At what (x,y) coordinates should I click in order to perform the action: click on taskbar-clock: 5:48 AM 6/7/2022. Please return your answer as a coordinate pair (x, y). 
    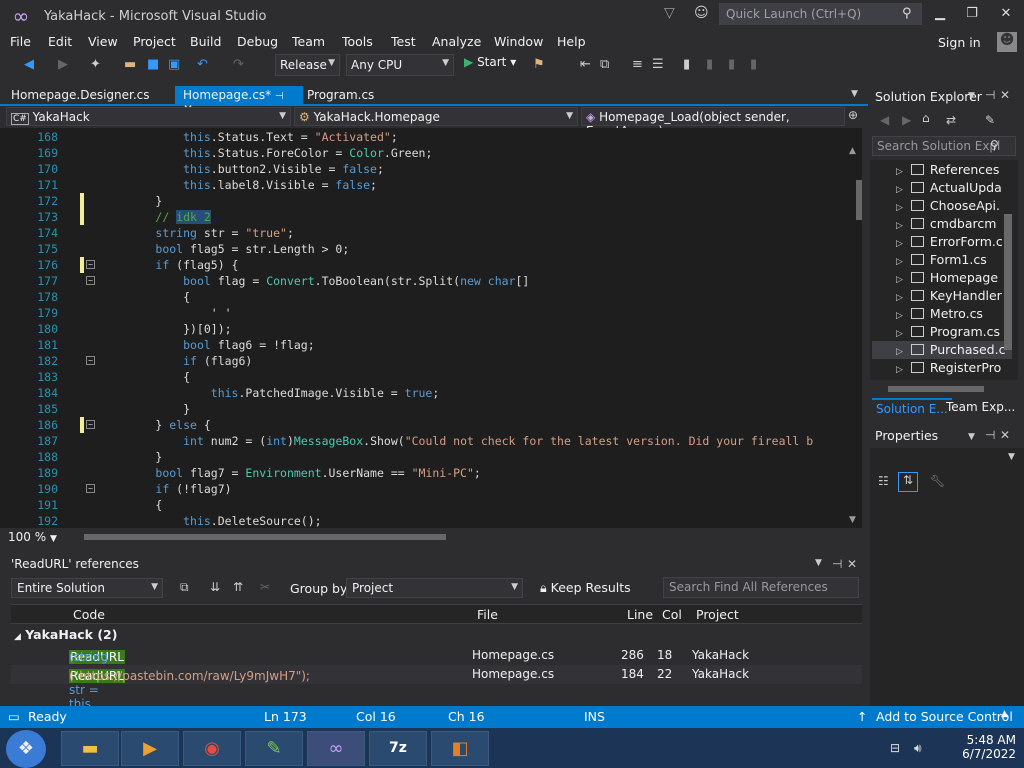
    Looking at the image, I should click on (983, 747).